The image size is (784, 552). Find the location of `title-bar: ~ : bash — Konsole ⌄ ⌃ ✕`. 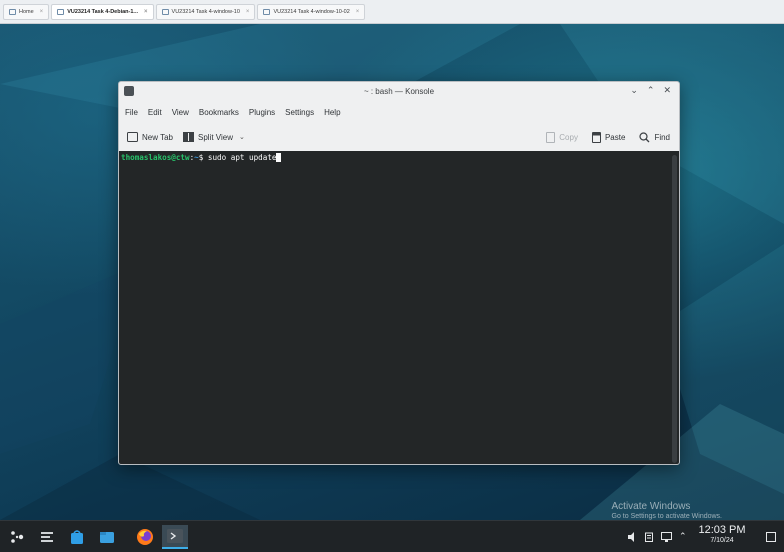

title-bar: ~ : bash — Konsole ⌄ ⌃ ✕ is located at coordinates (399, 91).